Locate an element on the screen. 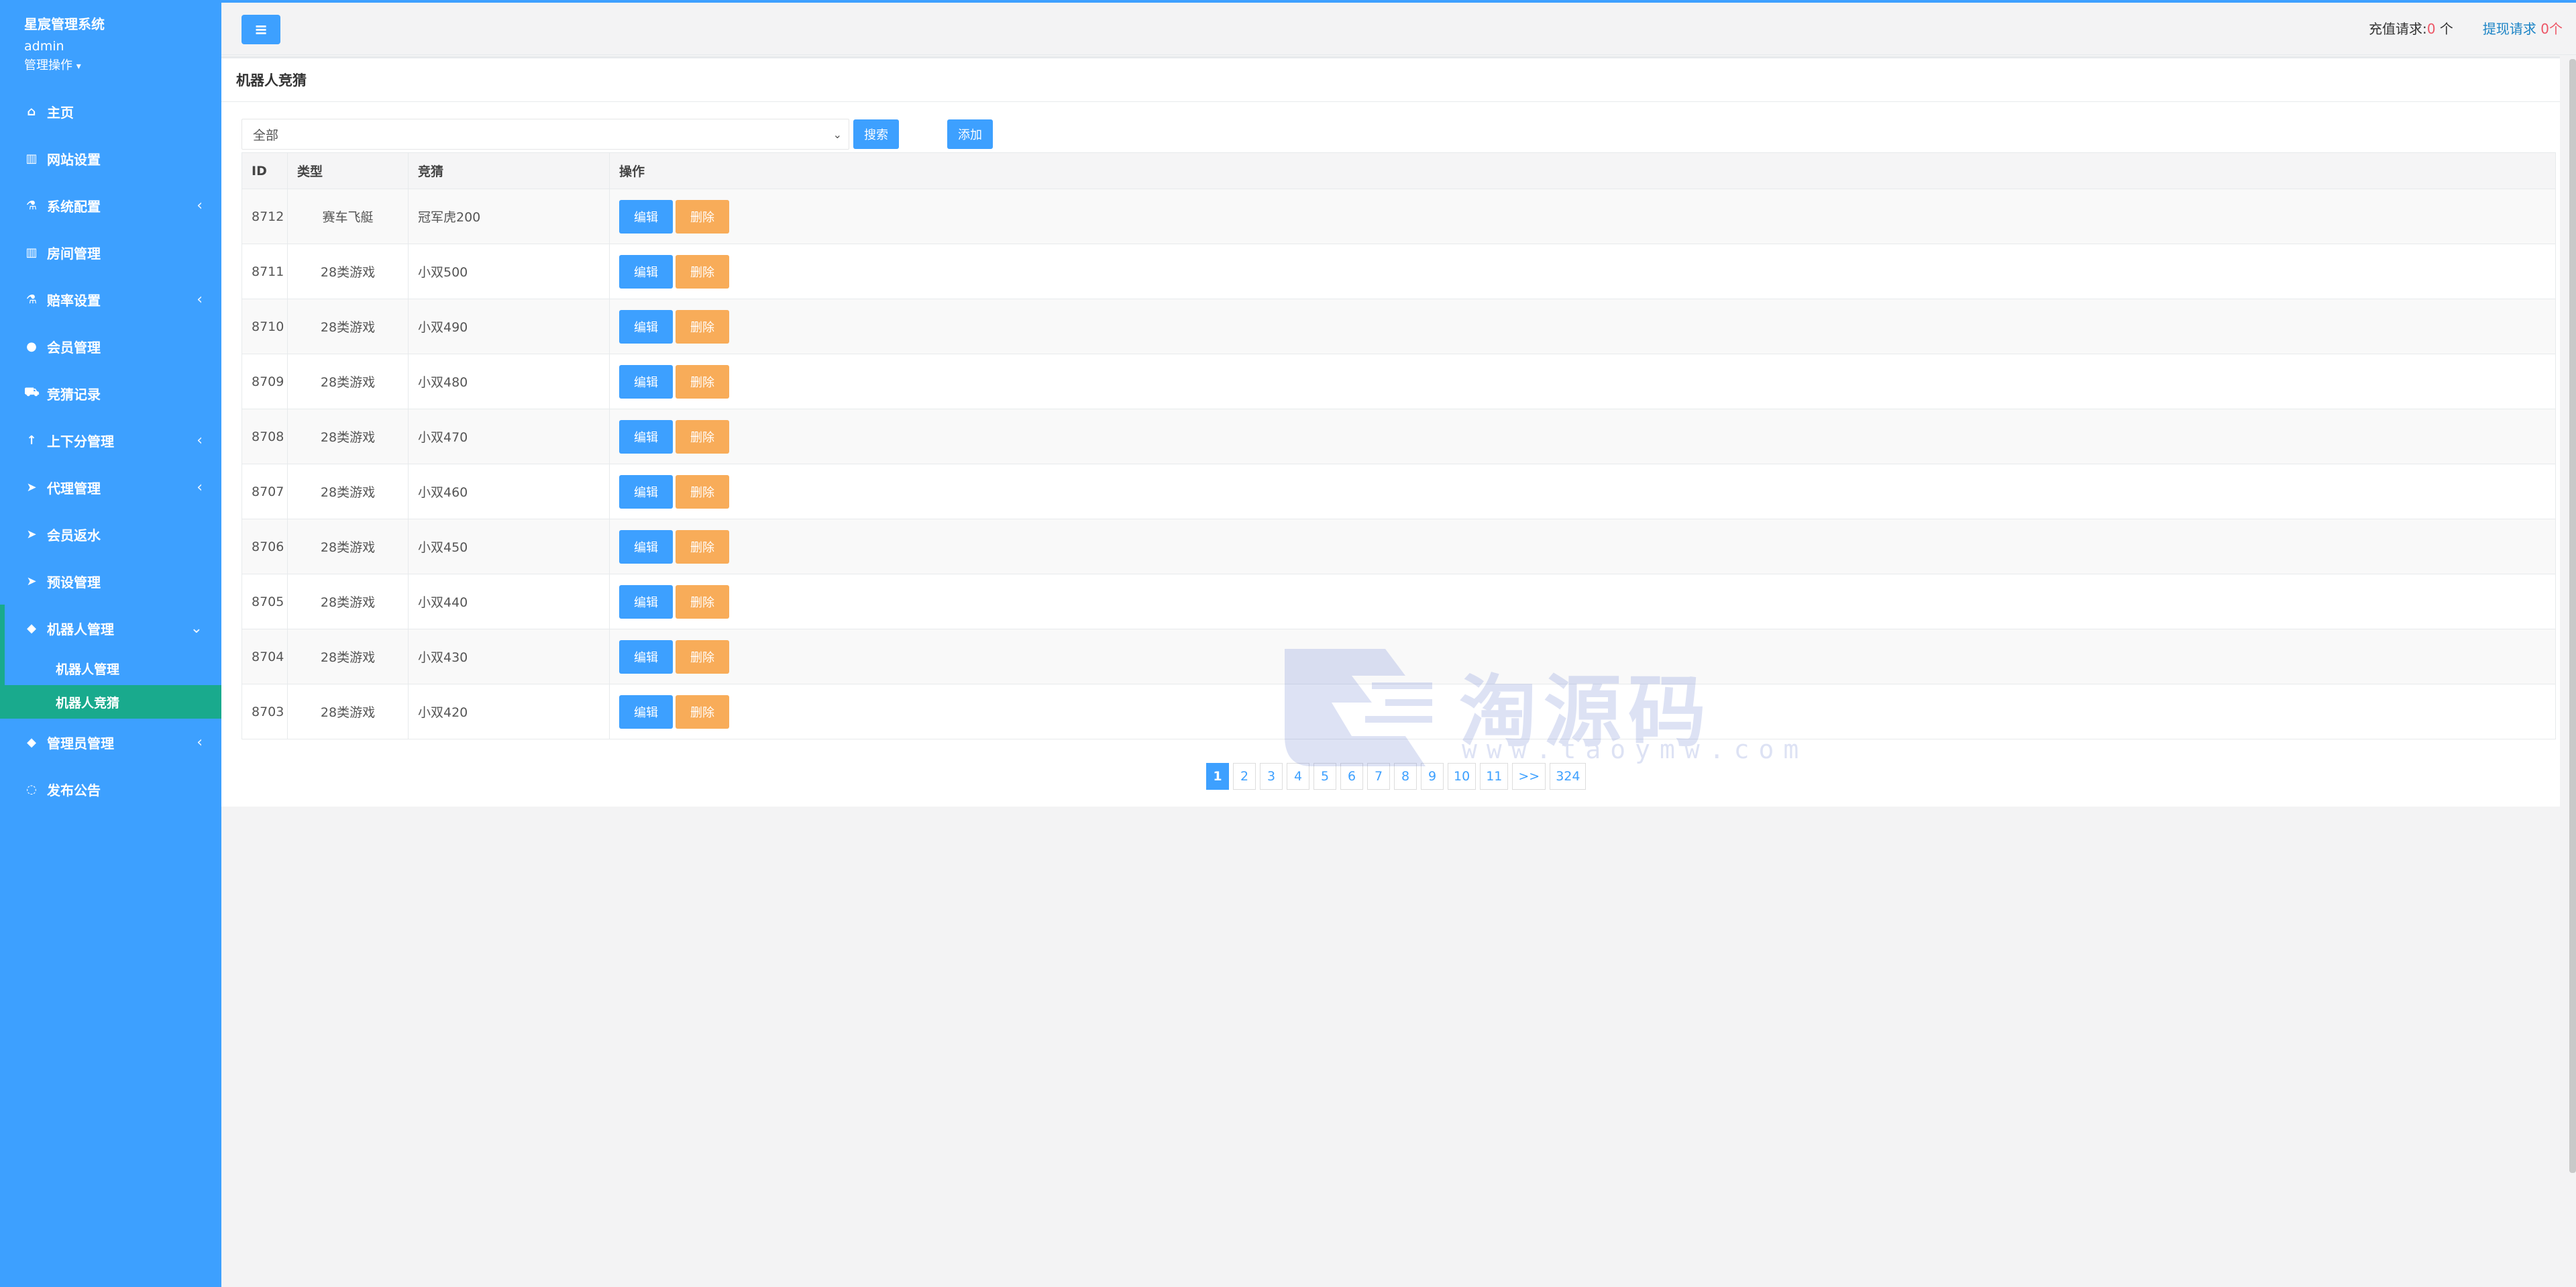  sidebar-item-8: ➤ 代理管理 ‹ is located at coordinates (110, 487).